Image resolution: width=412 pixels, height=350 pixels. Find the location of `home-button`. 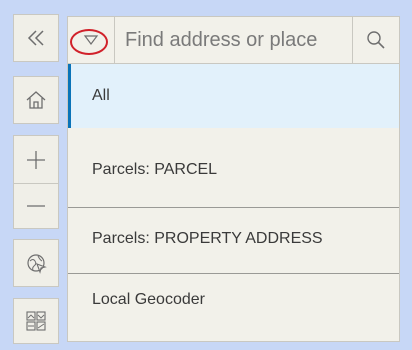

home-button is located at coordinates (36, 100).